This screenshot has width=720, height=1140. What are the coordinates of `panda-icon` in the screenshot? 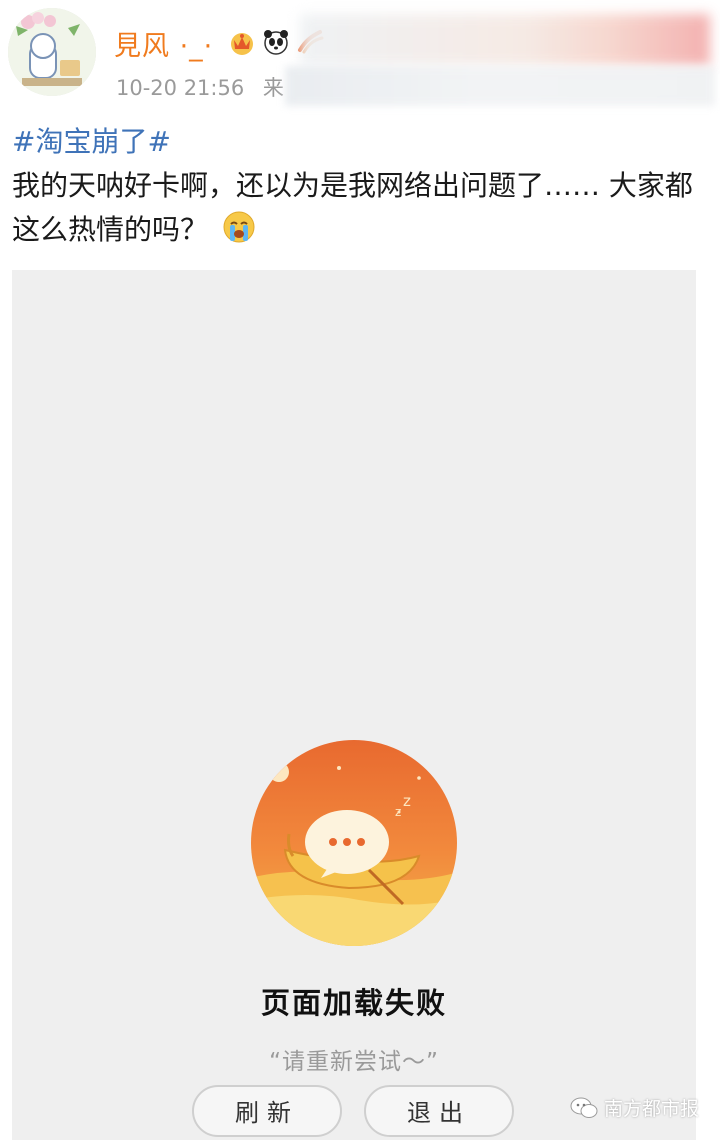 It's located at (276, 42).